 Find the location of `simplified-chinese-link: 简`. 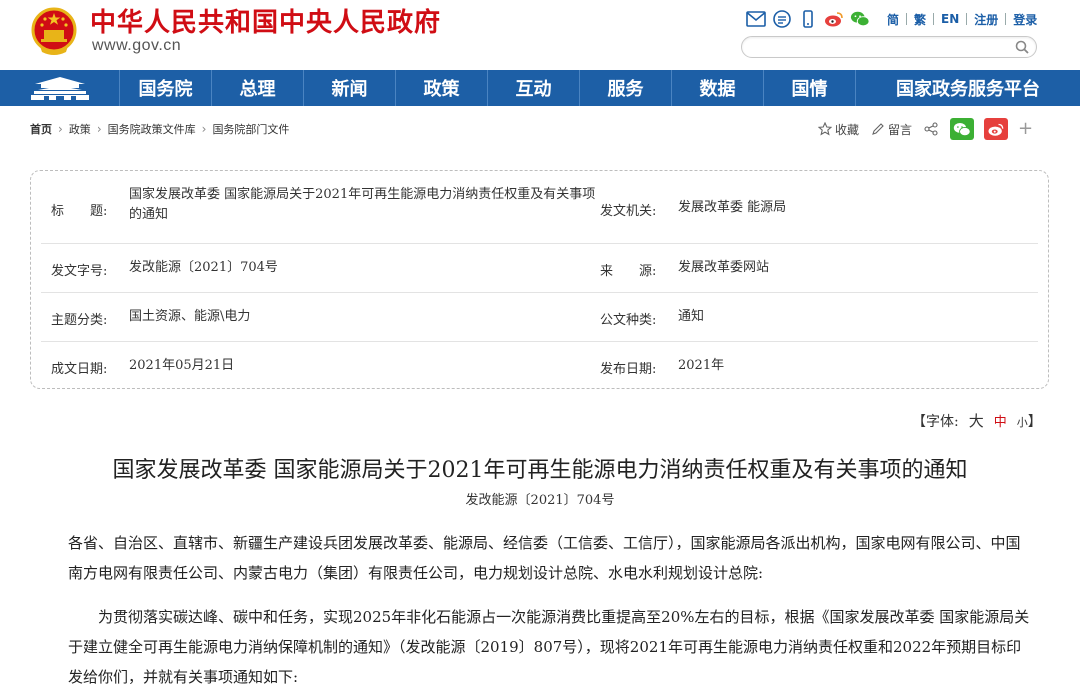

simplified-chinese-link: 简 is located at coordinates (893, 19).